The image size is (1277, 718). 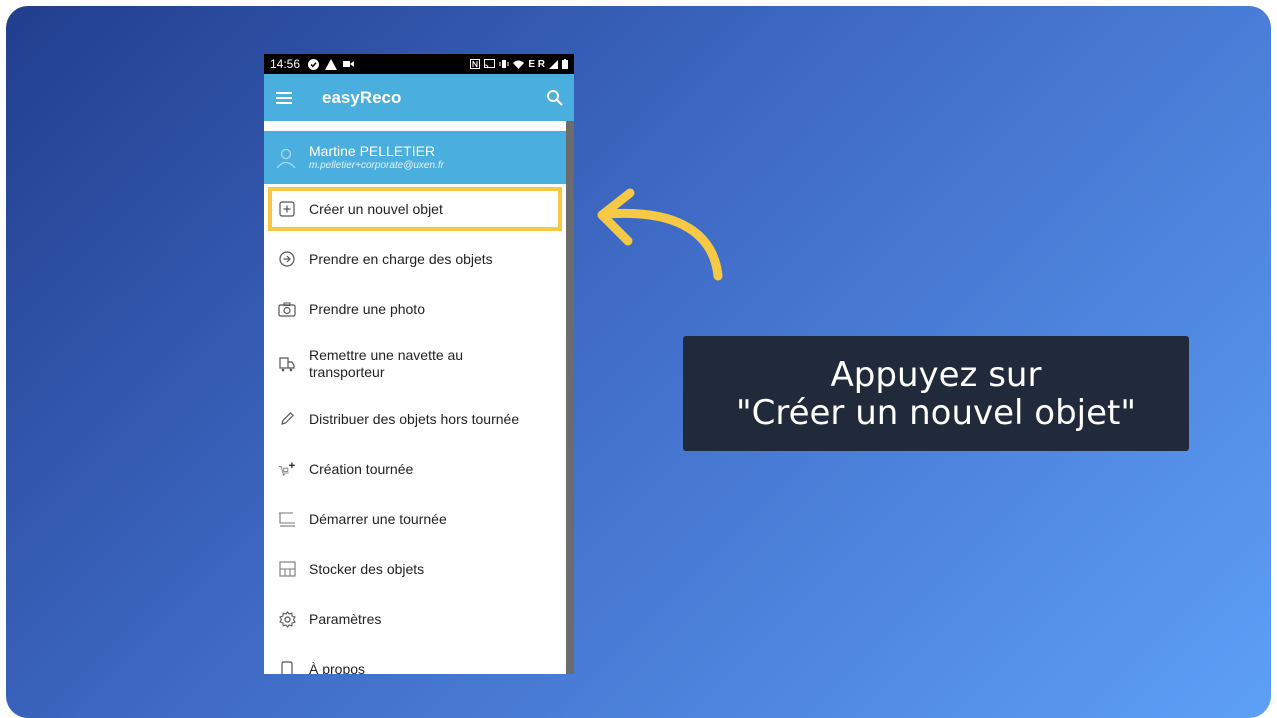 I want to click on hamburger-icon, so click(x=284, y=97).